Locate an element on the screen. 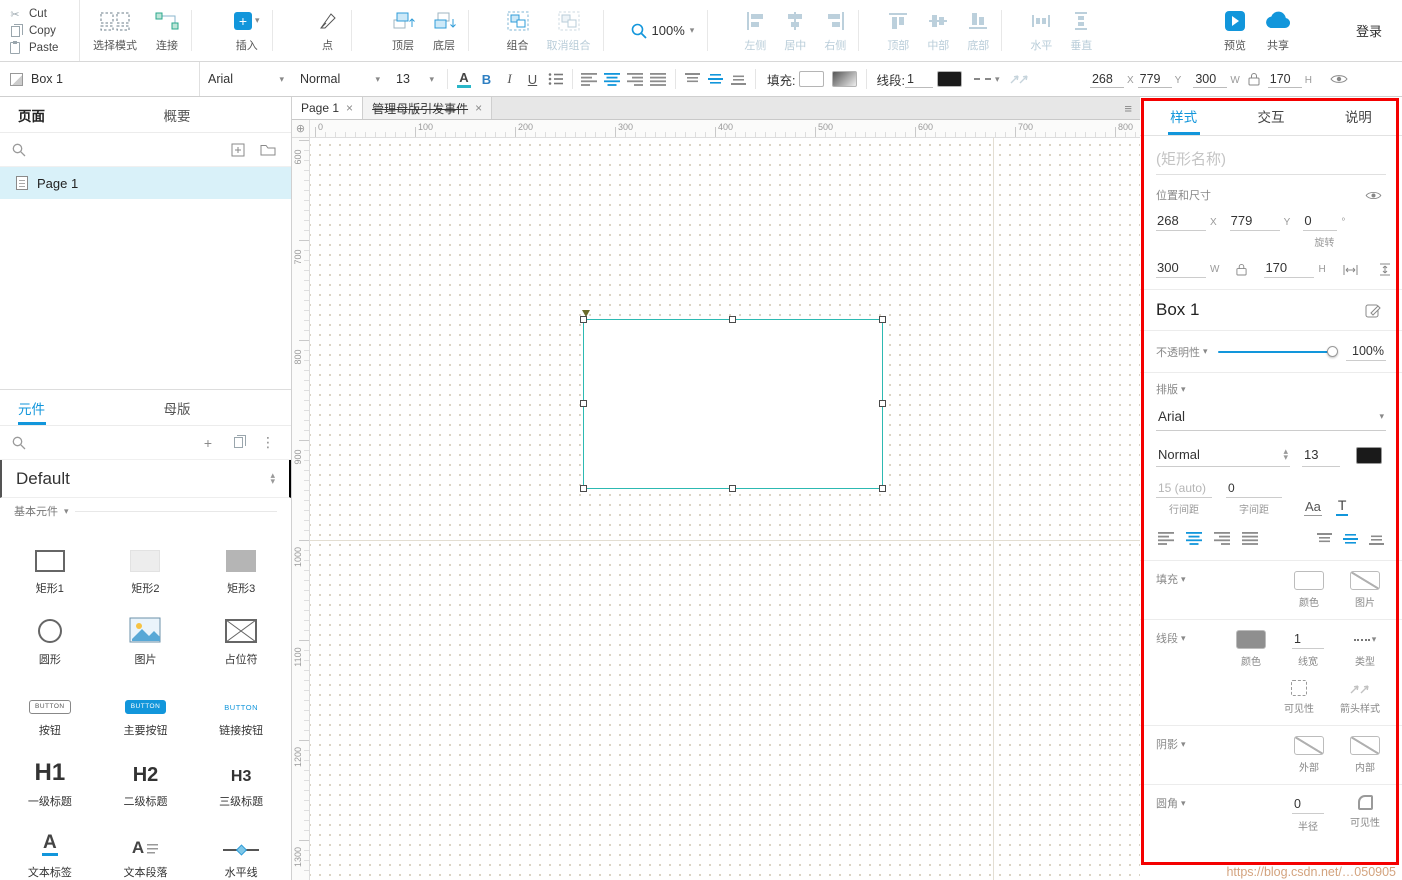 Image resolution: width=1402 pixels, height=880 pixels. canvas-tab-master-event: 管理母版引发事件 × is located at coordinates (428, 108).